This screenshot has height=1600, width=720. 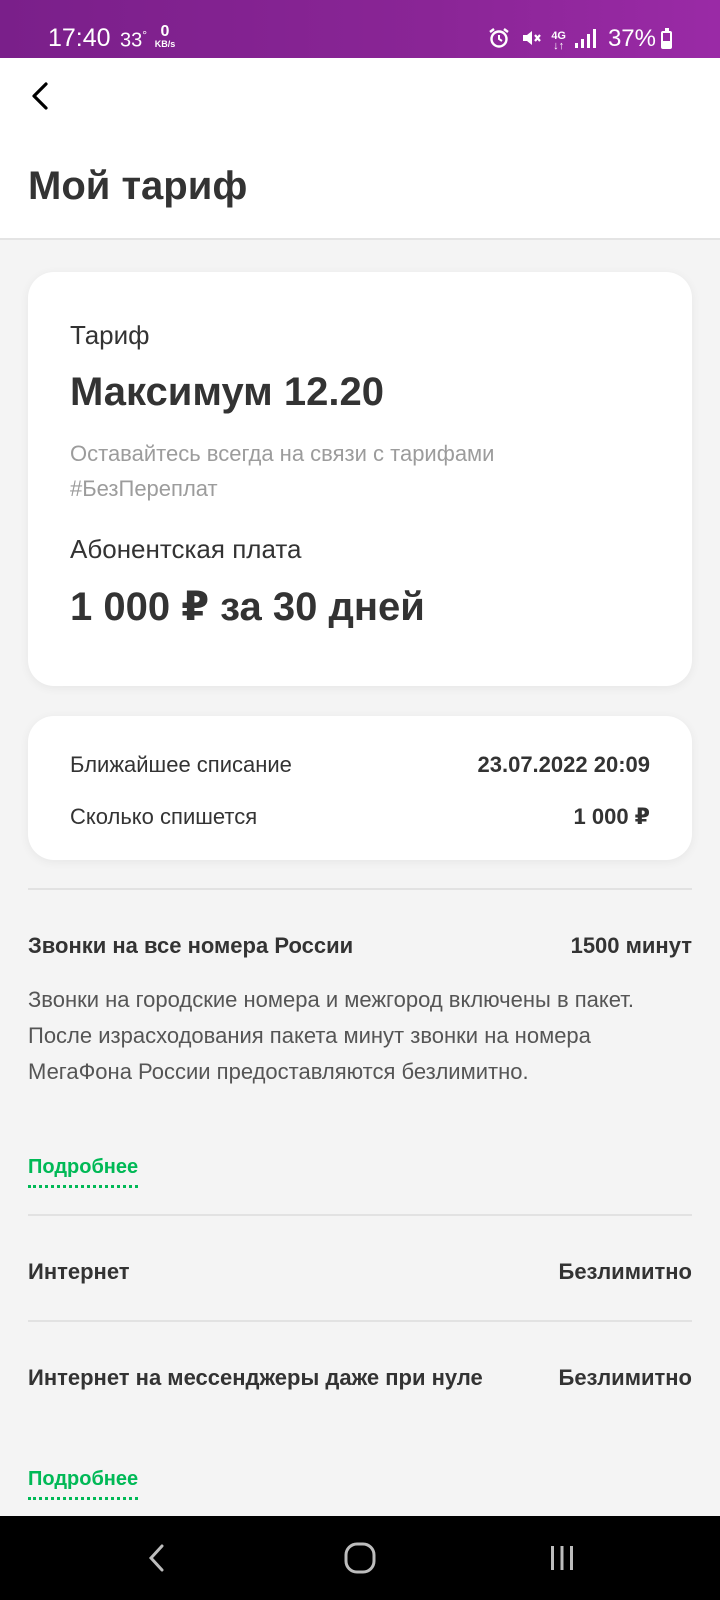 What do you see at coordinates (83, 1172) in the screenshot?
I see `feature-calls-more-link: Подробнее` at bounding box center [83, 1172].